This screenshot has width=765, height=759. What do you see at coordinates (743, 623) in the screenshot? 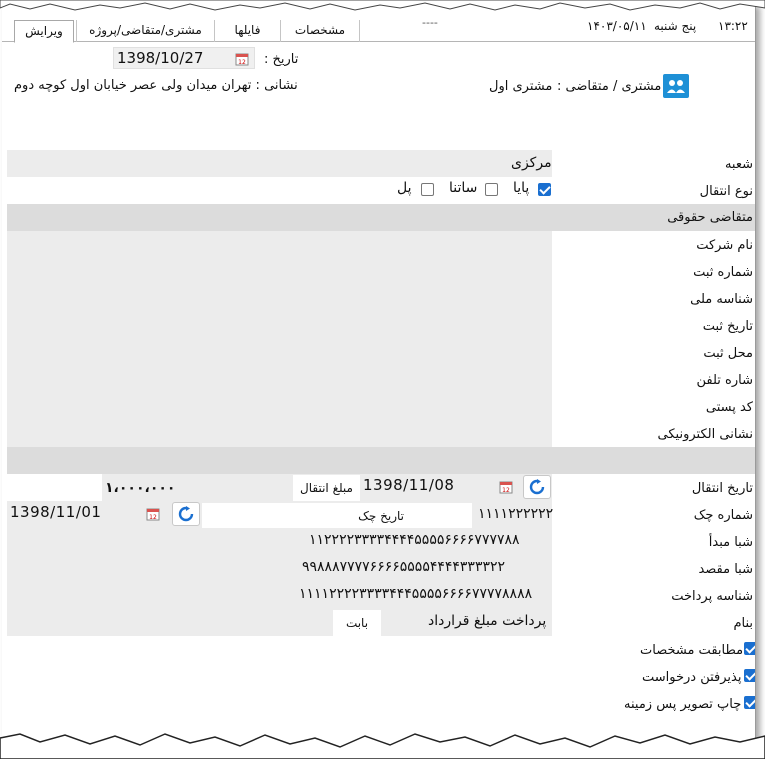
I see `for-label: بنام` at bounding box center [743, 623].